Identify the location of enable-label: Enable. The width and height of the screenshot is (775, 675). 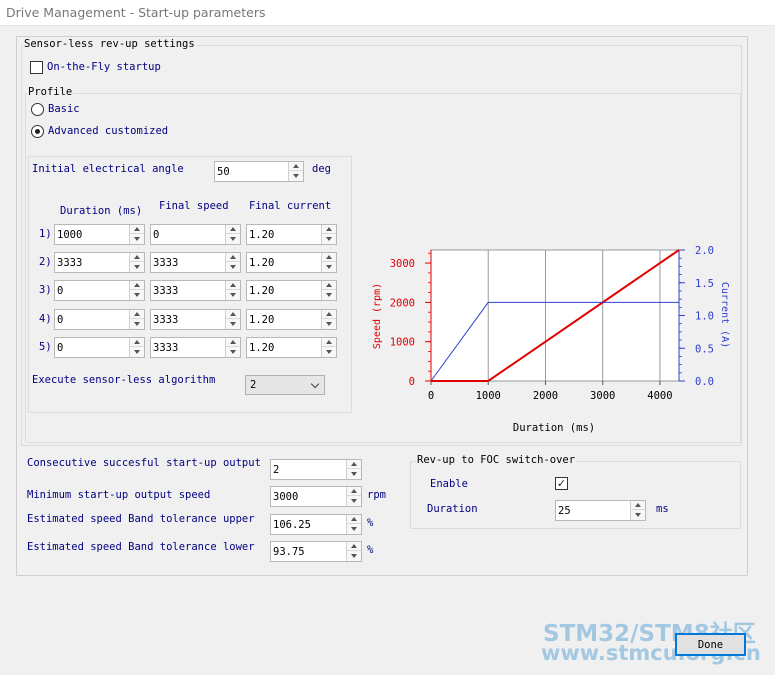
(449, 484).